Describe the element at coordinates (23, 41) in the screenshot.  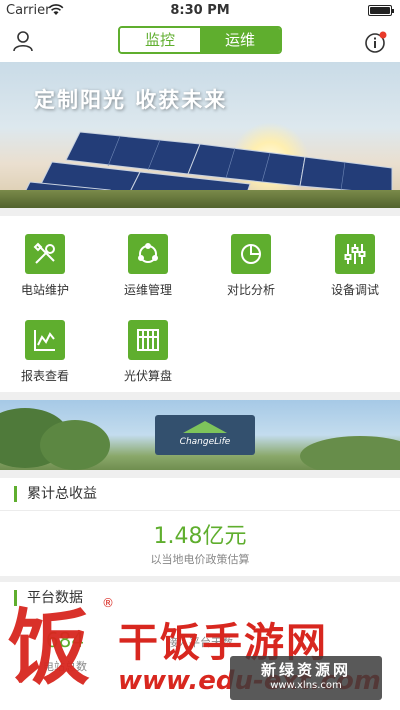
I see `user-icon` at that location.